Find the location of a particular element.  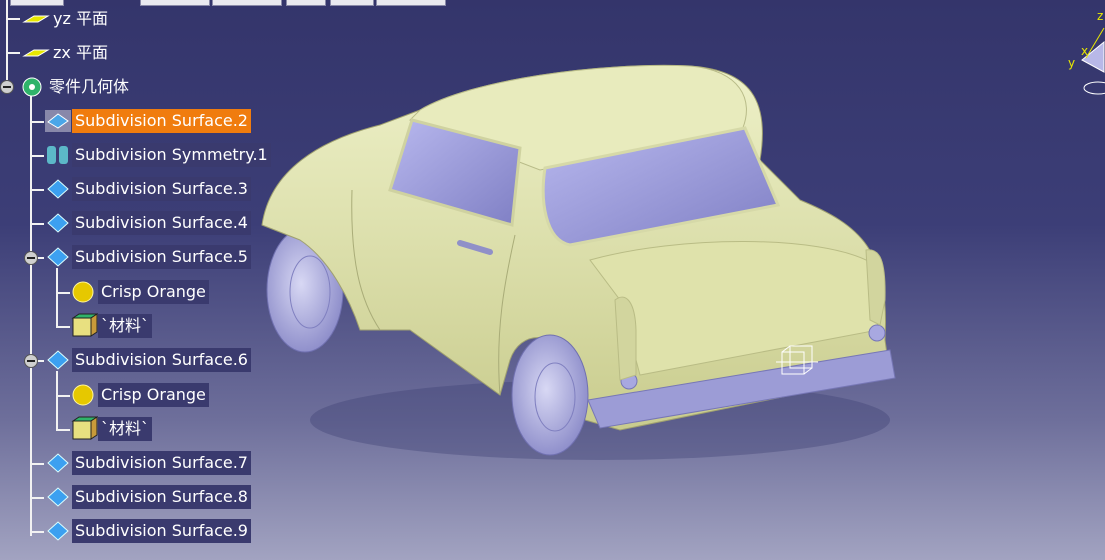

tree-item-subdivision-surface-5: Subdivision Surface.5 is located at coordinates (147, 257).